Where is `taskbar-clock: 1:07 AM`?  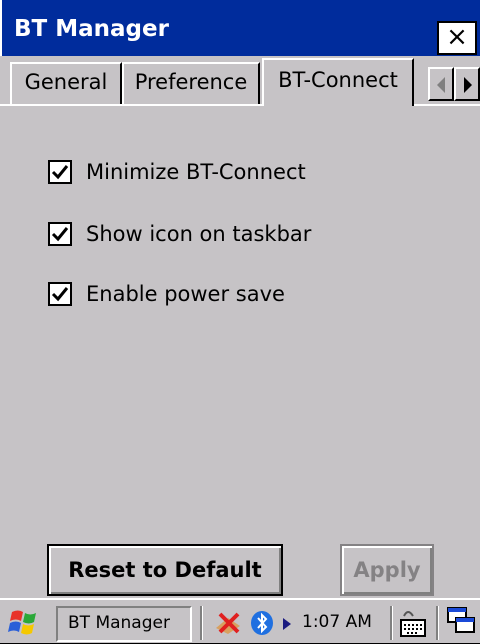
taskbar-clock: 1:07 AM is located at coordinates (337, 622).